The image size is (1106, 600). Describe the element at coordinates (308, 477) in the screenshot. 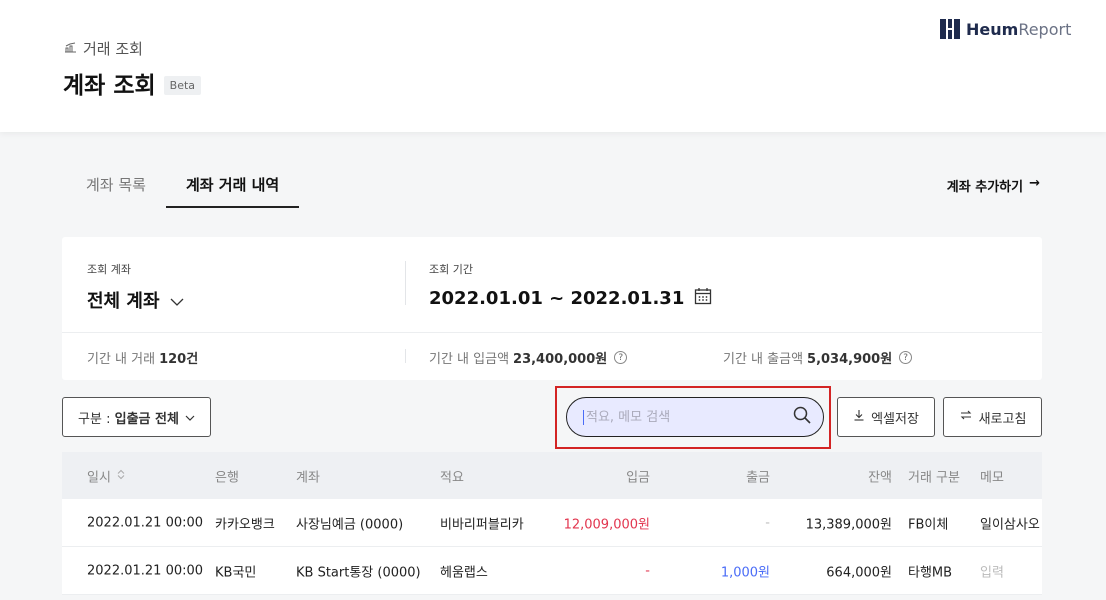

I see `column-header-account: 계좌` at that location.